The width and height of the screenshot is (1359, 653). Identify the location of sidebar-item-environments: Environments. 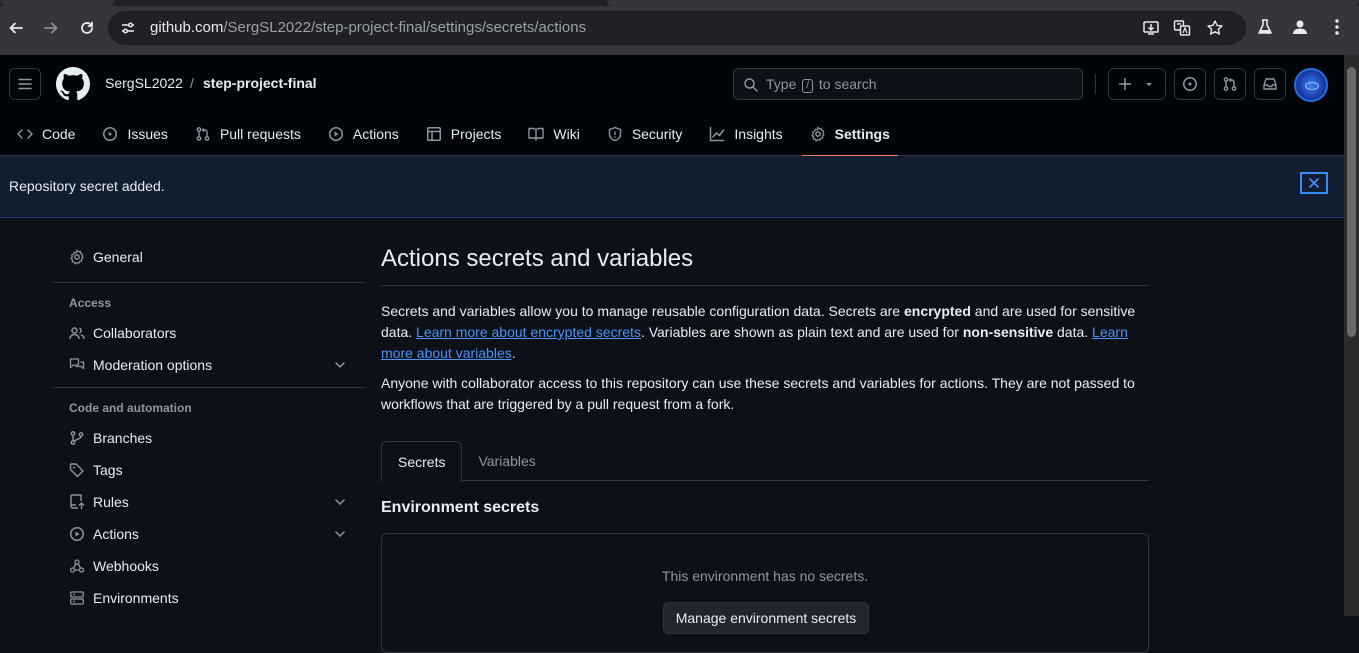
(209, 598).